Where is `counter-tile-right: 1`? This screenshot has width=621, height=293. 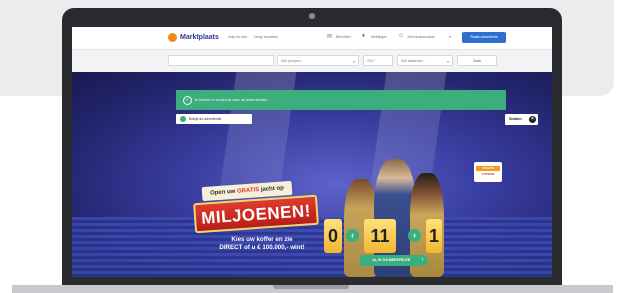 counter-tile-right: 1 is located at coordinates (434, 236).